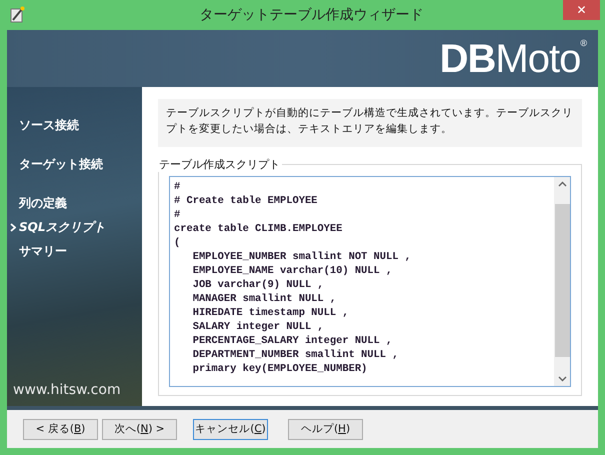 The height and width of the screenshot is (455, 605). Describe the element at coordinates (43, 203) in the screenshot. I see `step-label: 列の定義` at that location.